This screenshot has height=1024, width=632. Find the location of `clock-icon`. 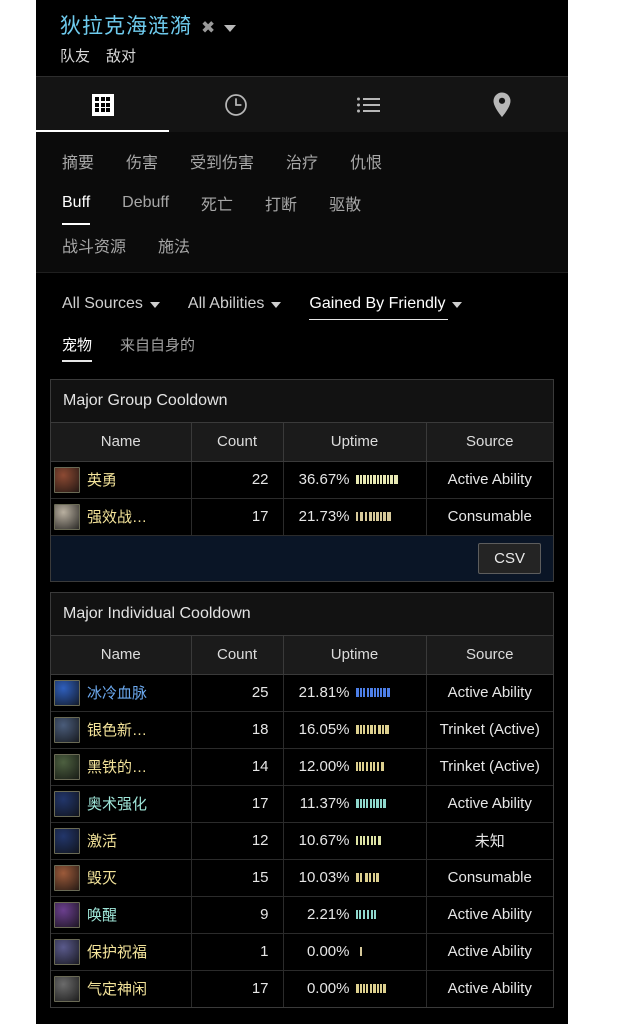

clock-icon is located at coordinates (235, 104).